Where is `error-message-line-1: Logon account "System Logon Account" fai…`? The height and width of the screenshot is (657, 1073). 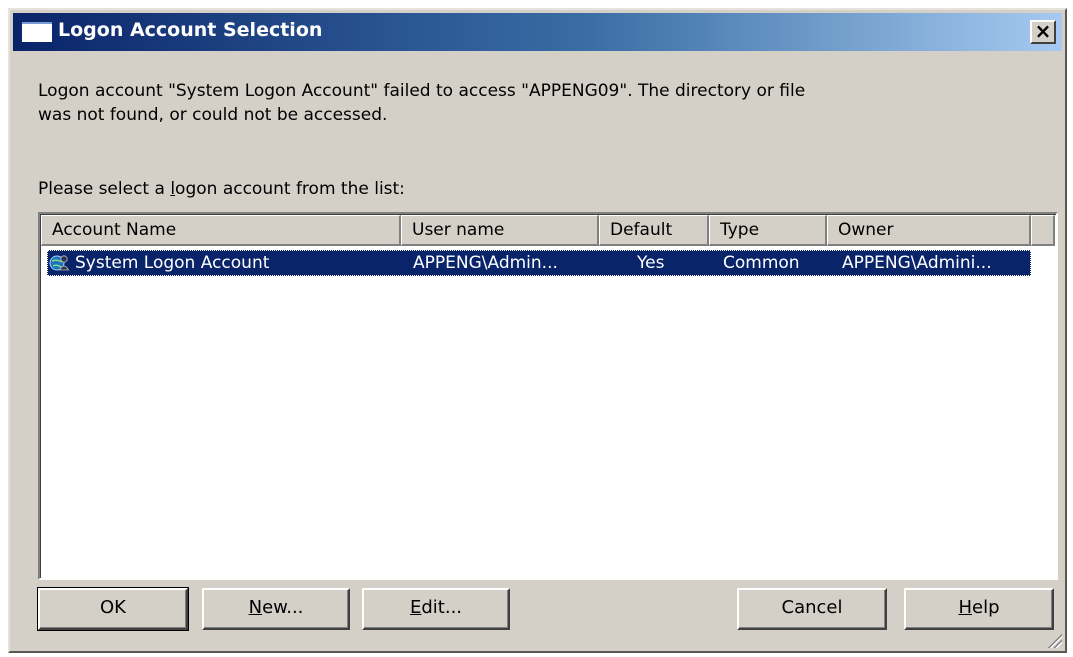 error-message-line-1: Logon account "System Logon Account" fai… is located at coordinates (422, 91).